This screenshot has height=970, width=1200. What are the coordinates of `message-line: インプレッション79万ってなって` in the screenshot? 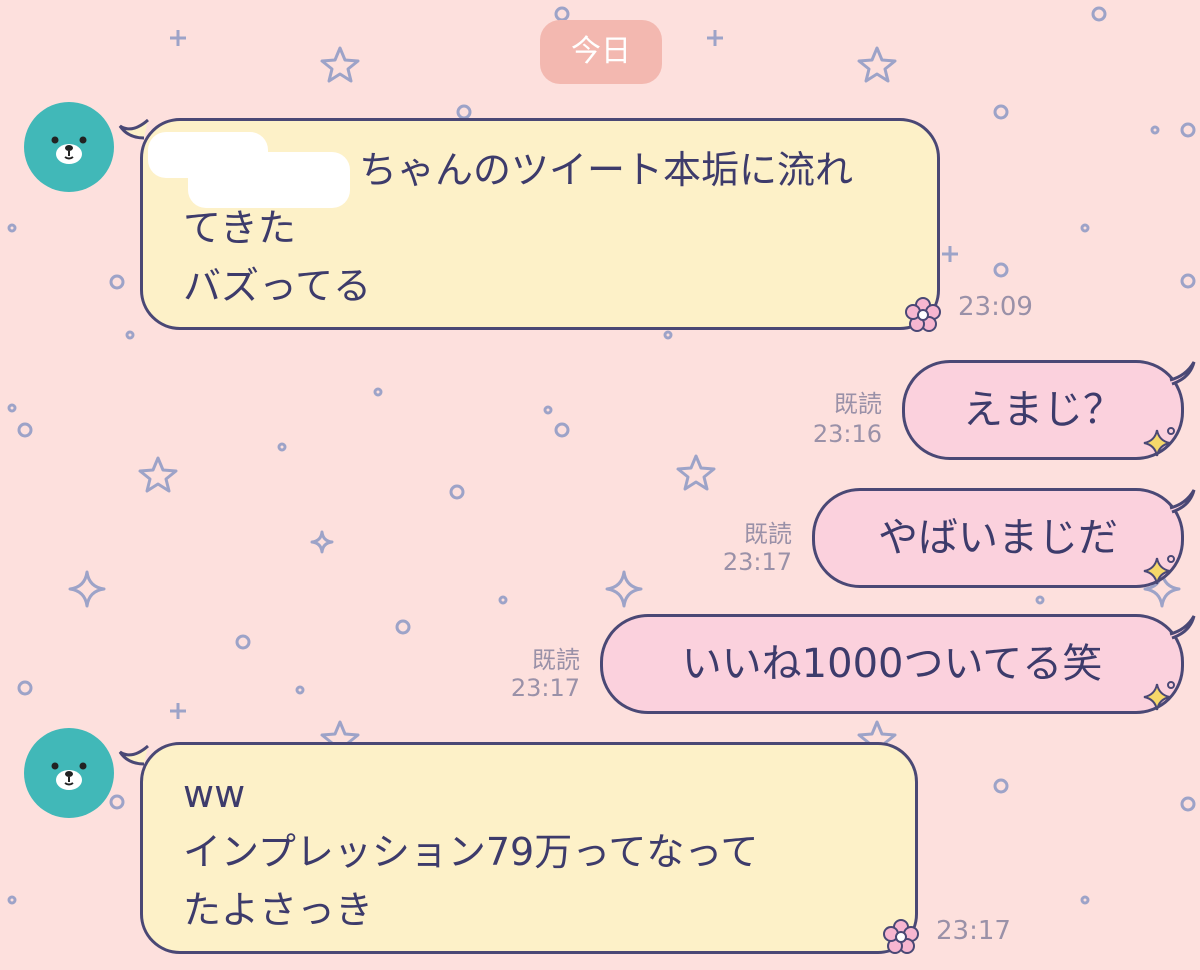 It's located at (471, 852).